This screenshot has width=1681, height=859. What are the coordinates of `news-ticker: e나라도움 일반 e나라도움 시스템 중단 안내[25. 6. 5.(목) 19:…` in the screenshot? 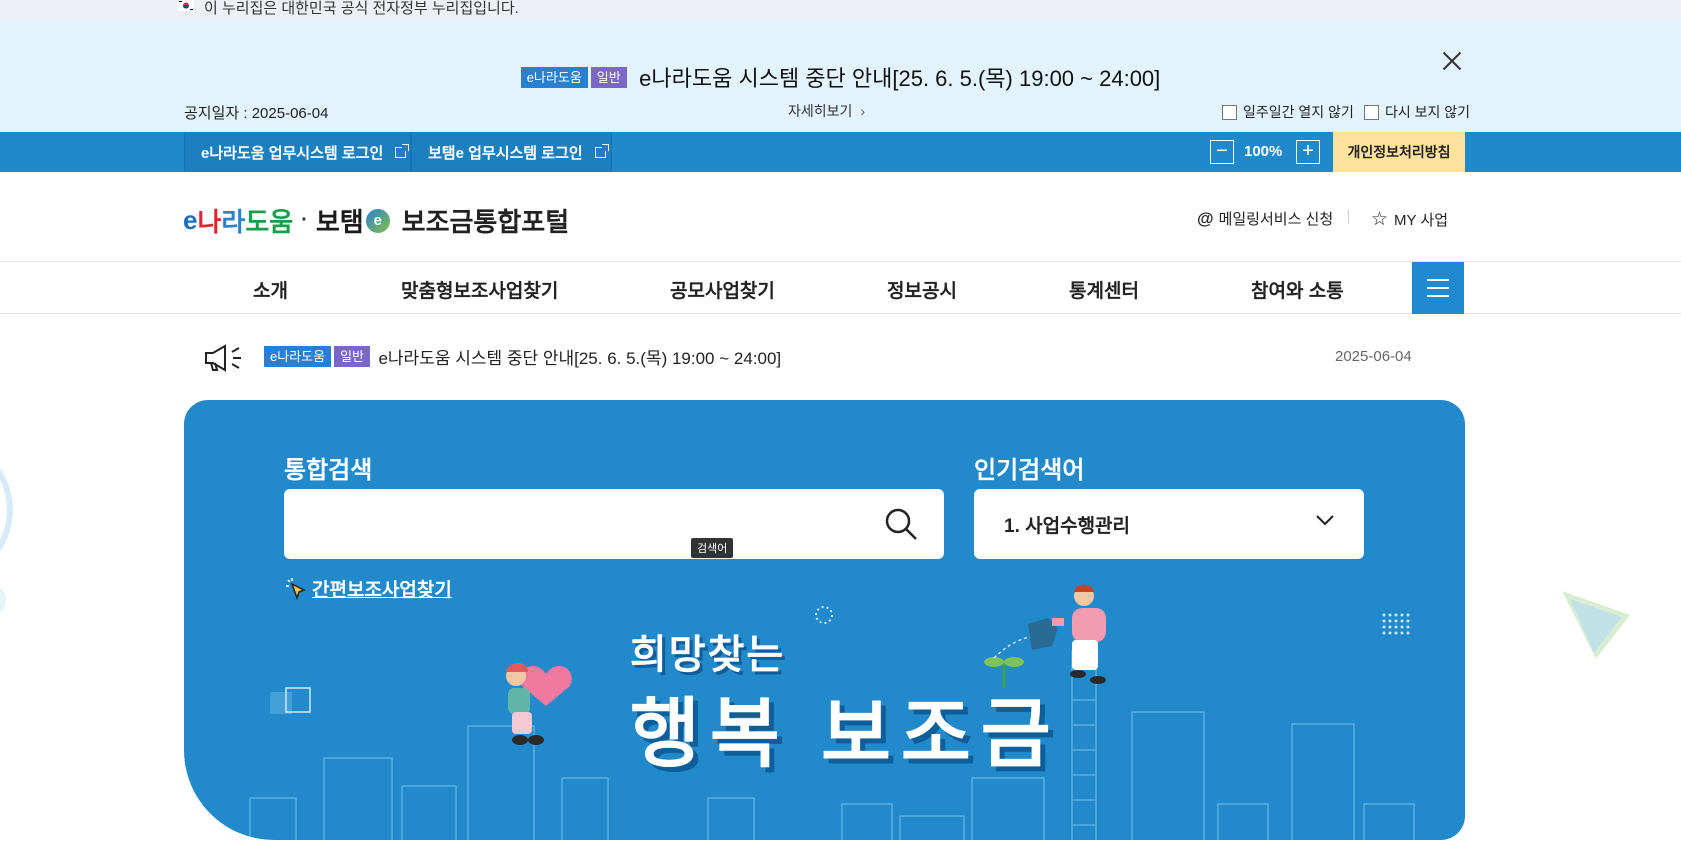 It's located at (840, 357).